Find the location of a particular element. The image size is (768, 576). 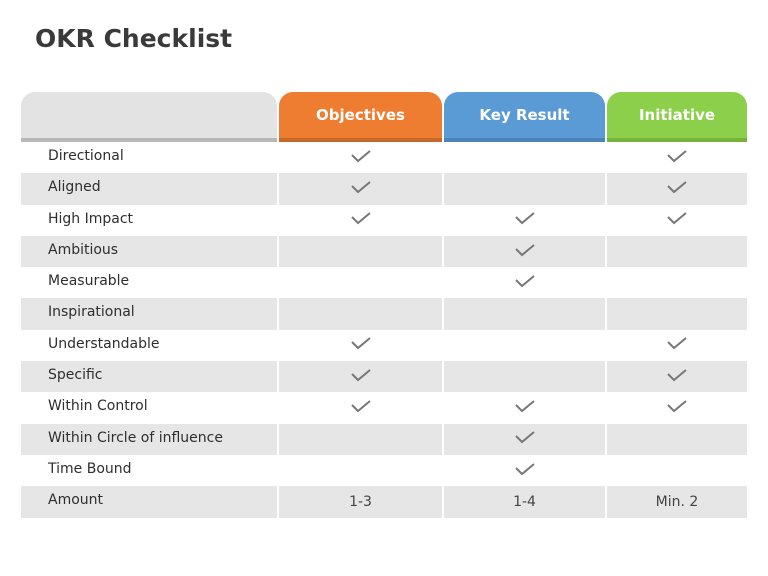

table-row: High Impact is located at coordinates (384, 220).